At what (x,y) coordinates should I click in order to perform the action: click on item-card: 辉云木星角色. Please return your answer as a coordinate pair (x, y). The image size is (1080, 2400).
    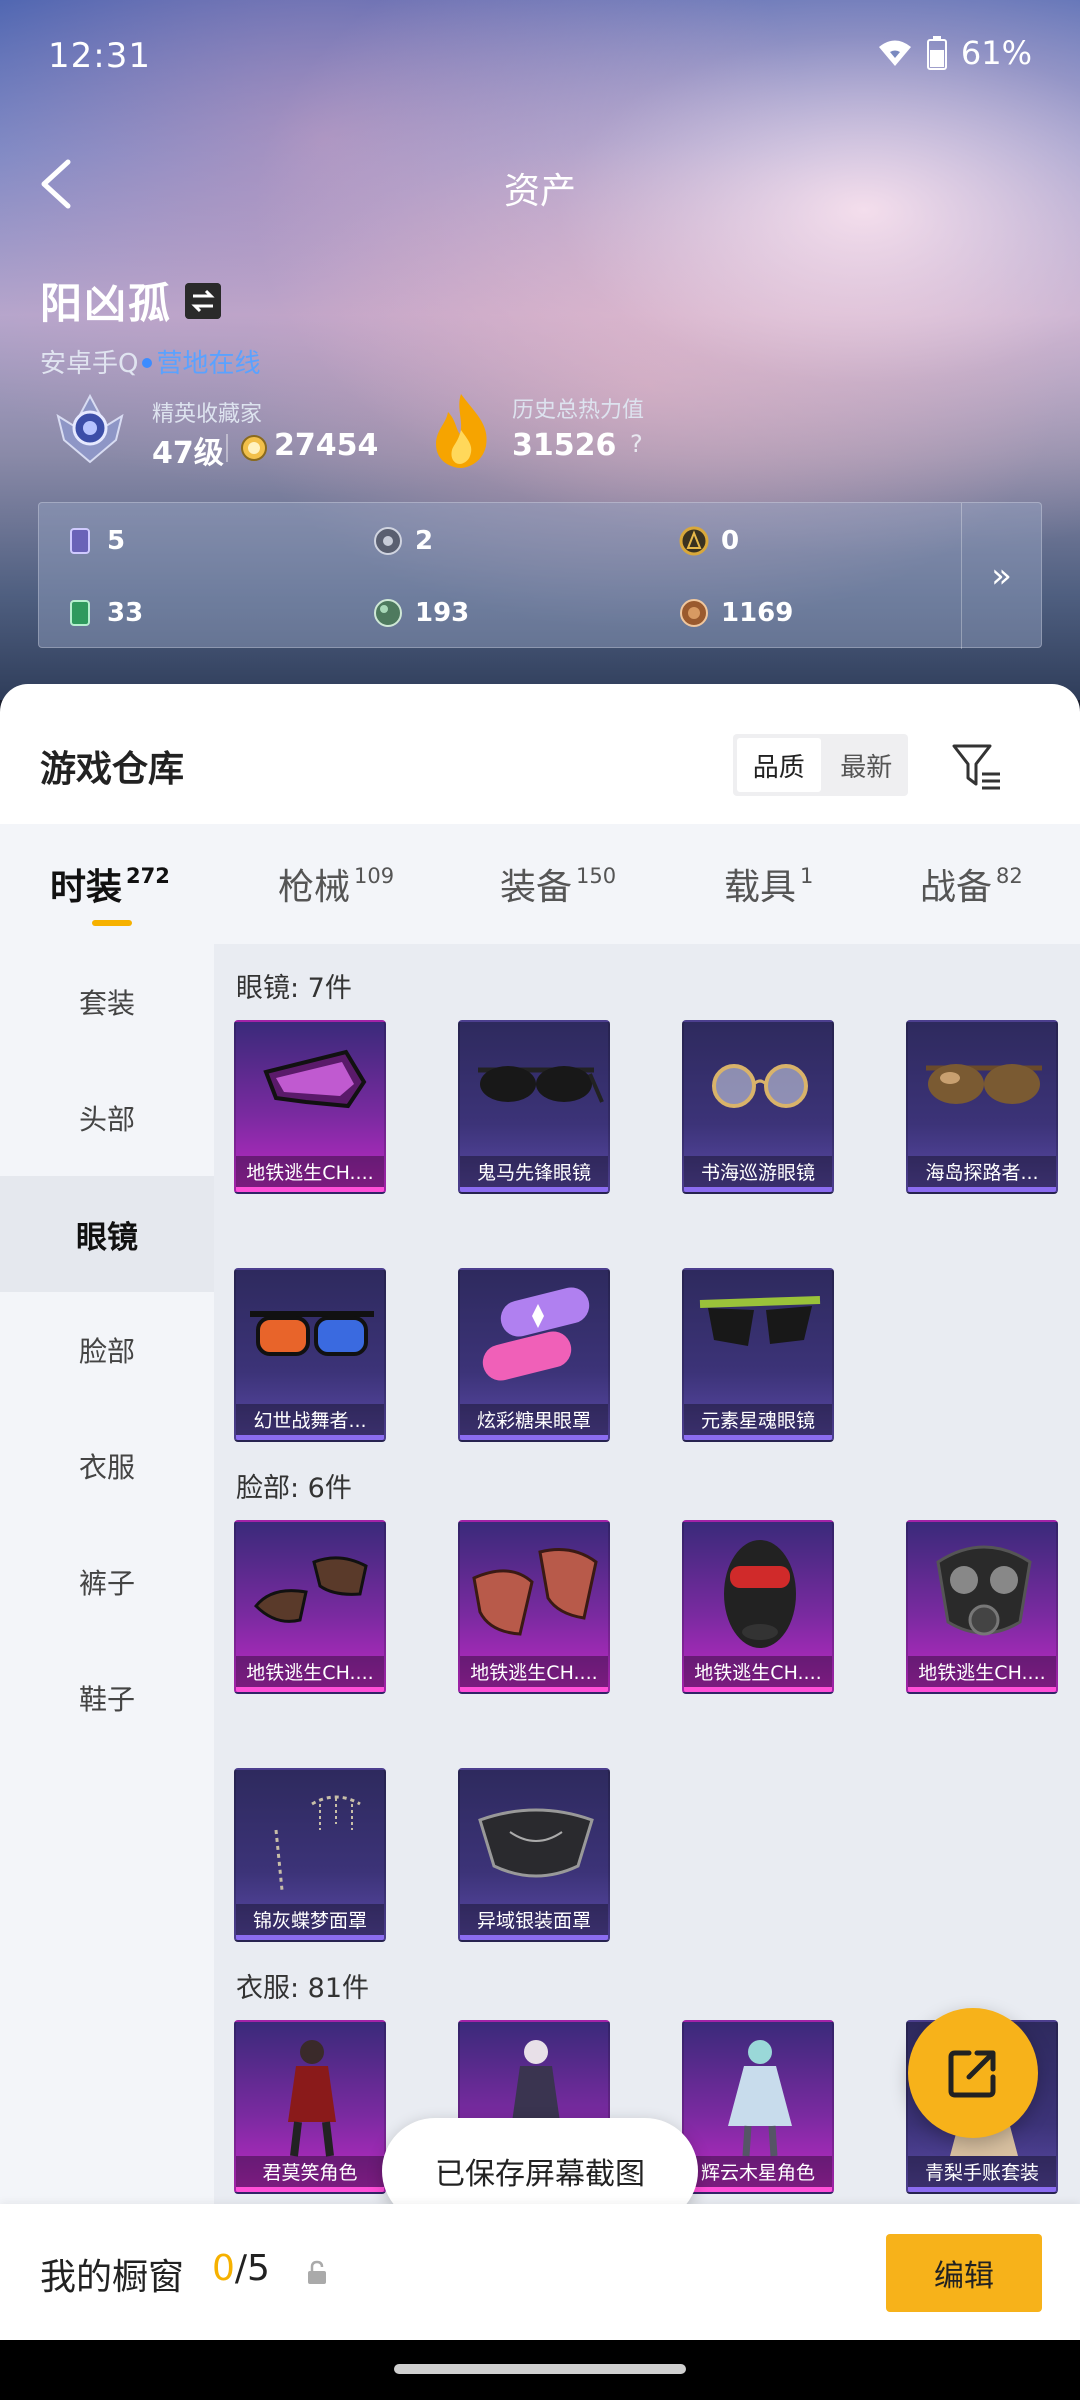
    Looking at the image, I should click on (758, 2107).